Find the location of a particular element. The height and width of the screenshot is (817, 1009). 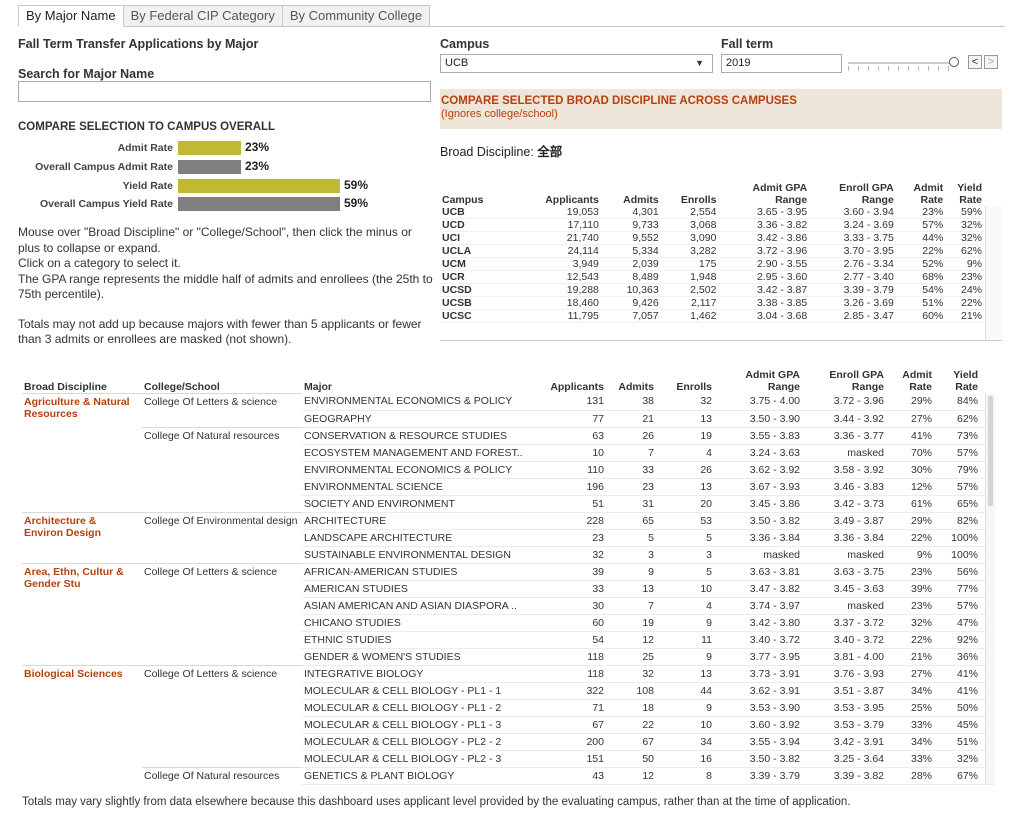

campus-cell-enroll-gpa: 3.60 - 3.94 is located at coordinates (854, 212).